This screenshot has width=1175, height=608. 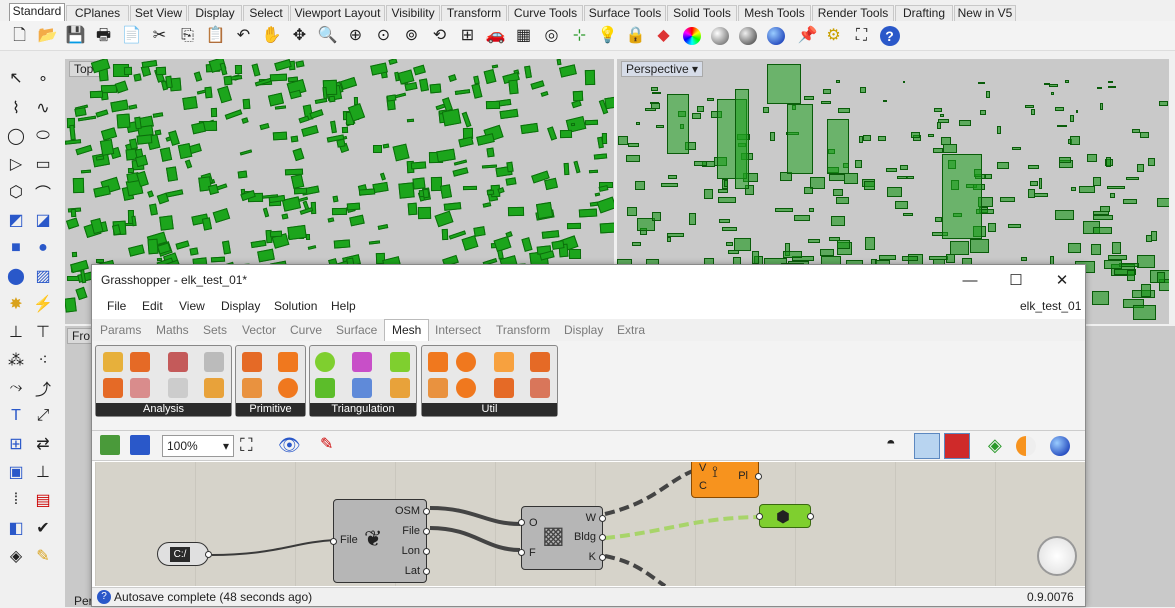 What do you see at coordinates (861, 35) in the screenshot?
I see `filter-icon: ⛶` at bounding box center [861, 35].